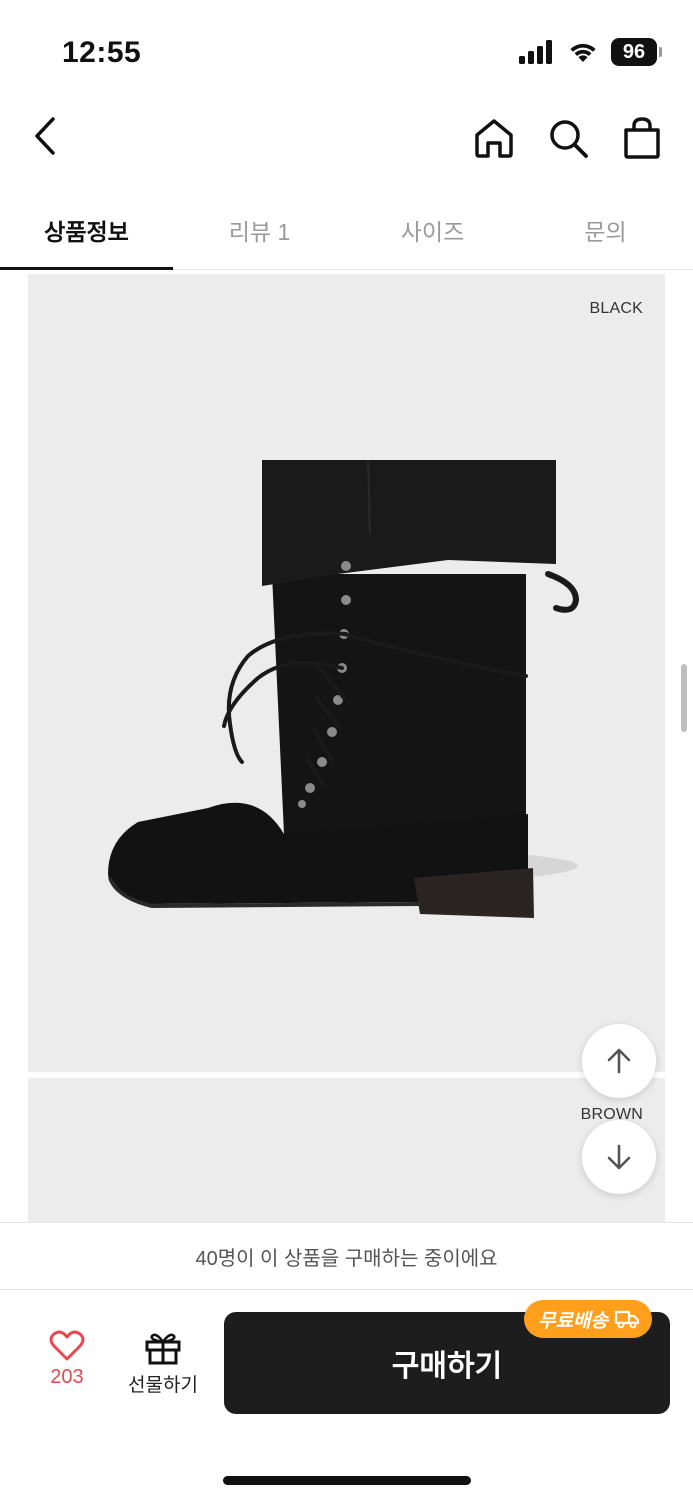 The height and width of the screenshot is (1500, 693). I want to click on cart-button, so click(642, 138).